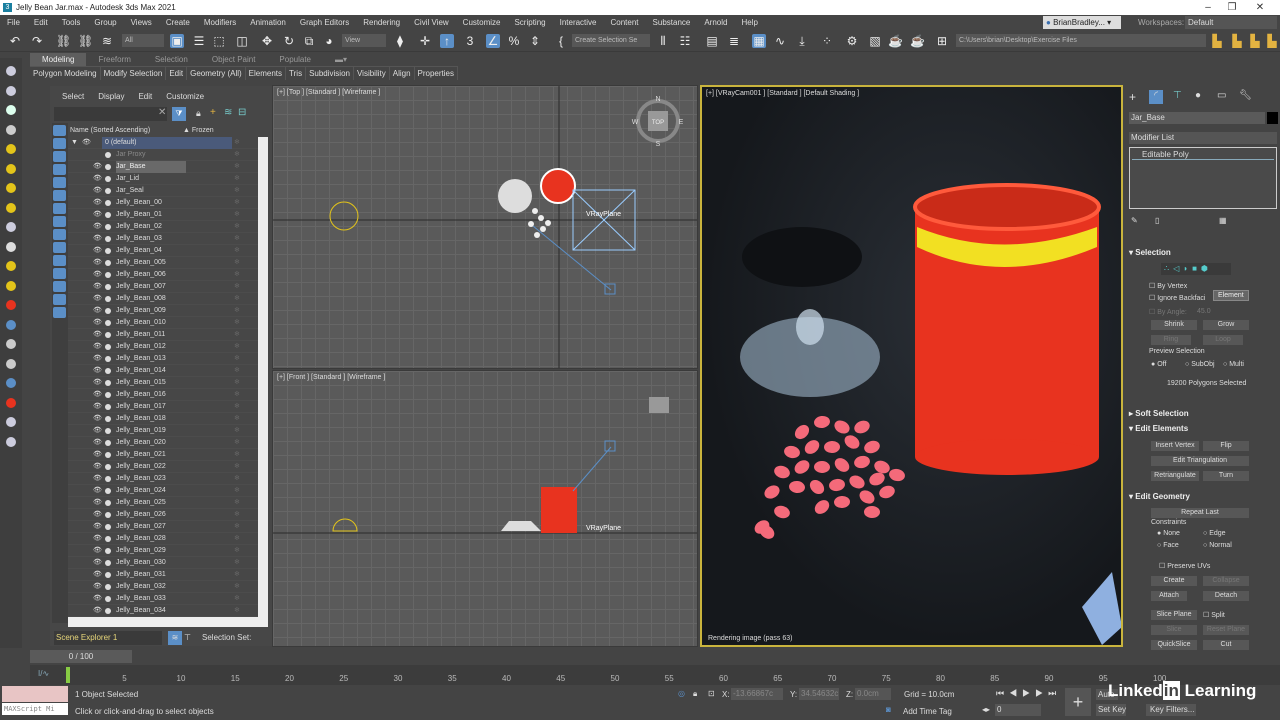  I want to click on menu-scripting: Scripting, so click(529, 22).